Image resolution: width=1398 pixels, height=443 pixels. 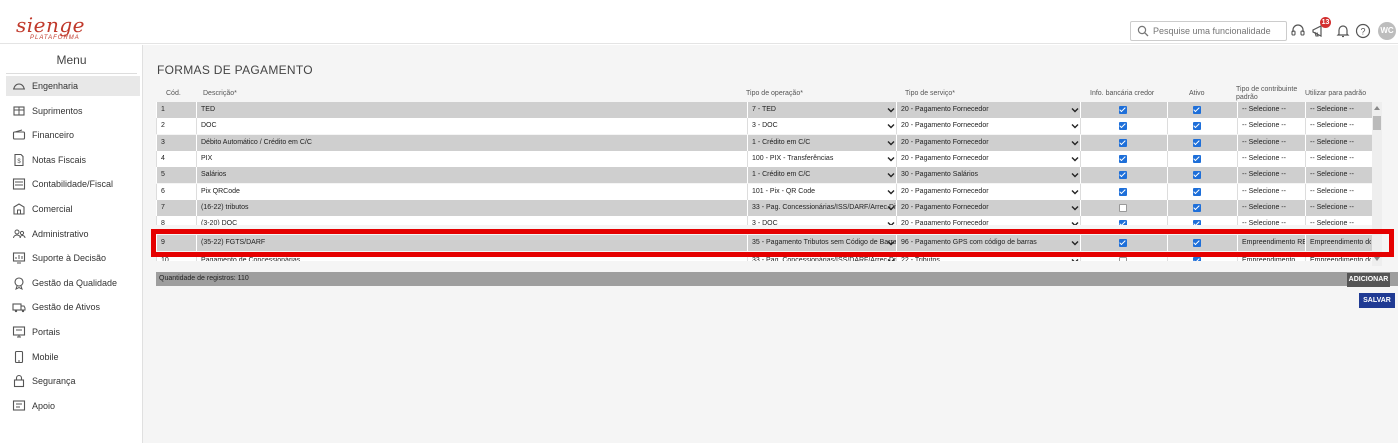 What do you see at coordinates (821, 126) in the screenshot?
I see `select-tipo-operacao: 3 - DOC` at bounding box center [821, 126].